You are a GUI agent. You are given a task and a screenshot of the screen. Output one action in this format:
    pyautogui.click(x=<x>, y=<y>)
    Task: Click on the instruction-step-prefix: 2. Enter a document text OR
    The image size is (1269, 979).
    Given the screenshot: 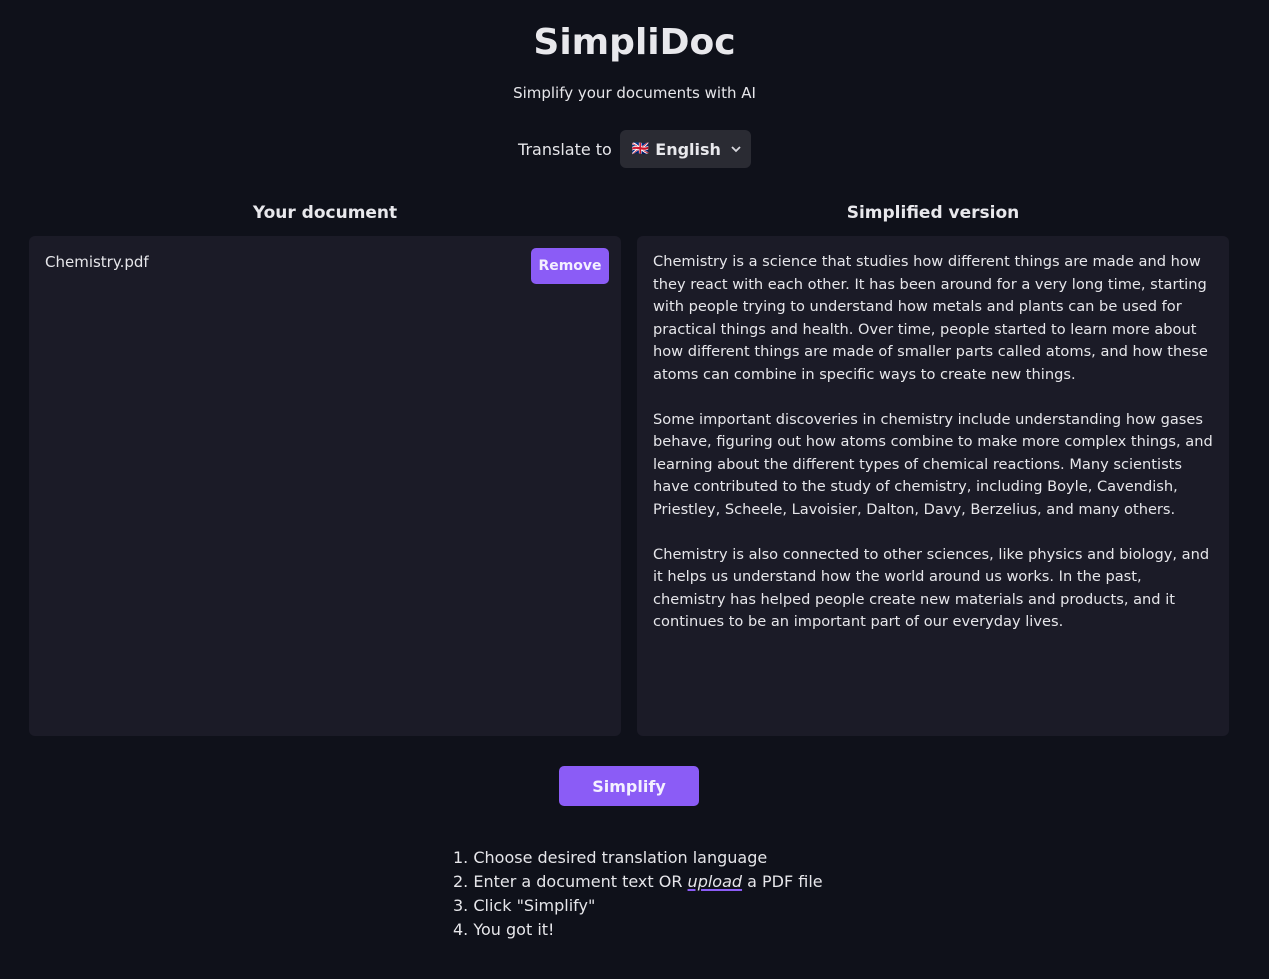 What is the action you would take?
    pyautogui.click(x=570, y=881)
    